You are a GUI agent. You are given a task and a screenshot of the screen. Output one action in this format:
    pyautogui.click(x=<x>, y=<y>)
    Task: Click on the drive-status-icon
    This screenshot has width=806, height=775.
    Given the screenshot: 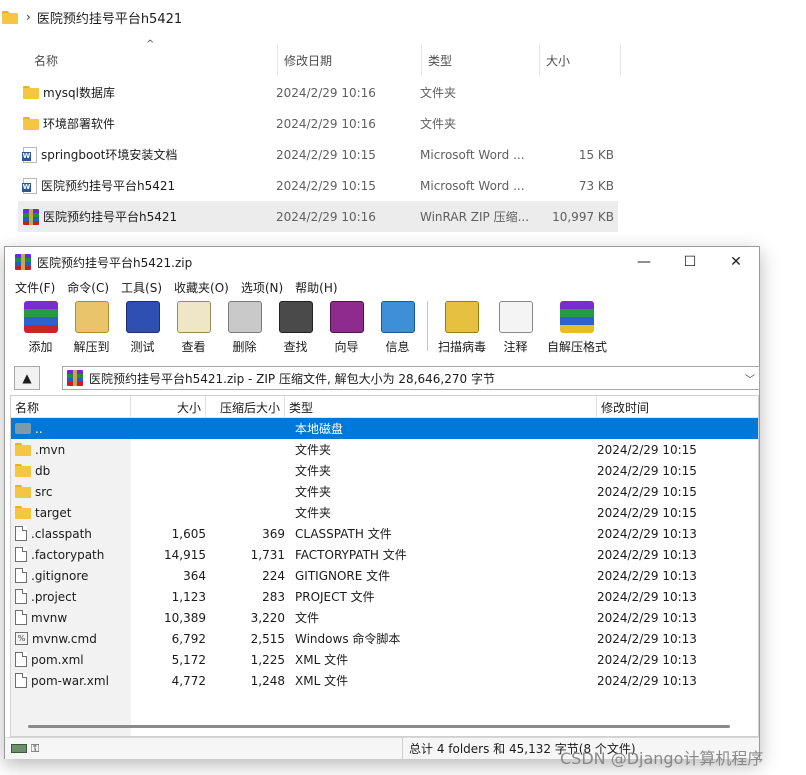 What is the action you would take?
    pyautogui.click(x=19, y=748)
    